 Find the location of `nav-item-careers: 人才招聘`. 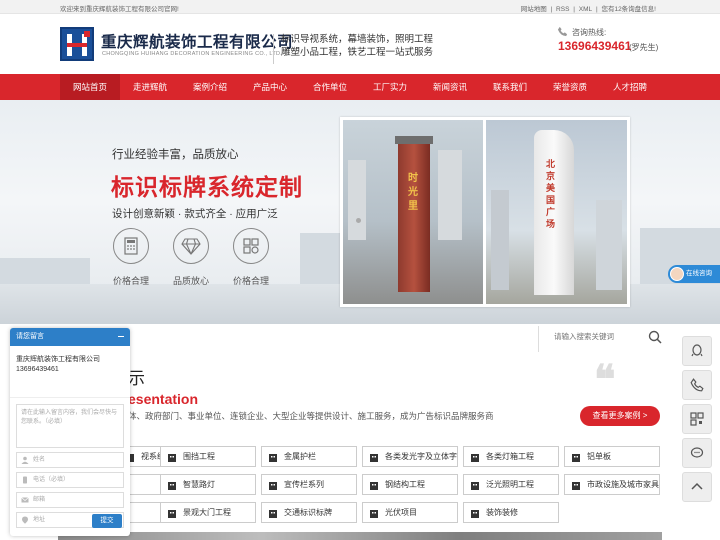

nav-item-careers: 人才招聘 is located at coordinates (630, 87).